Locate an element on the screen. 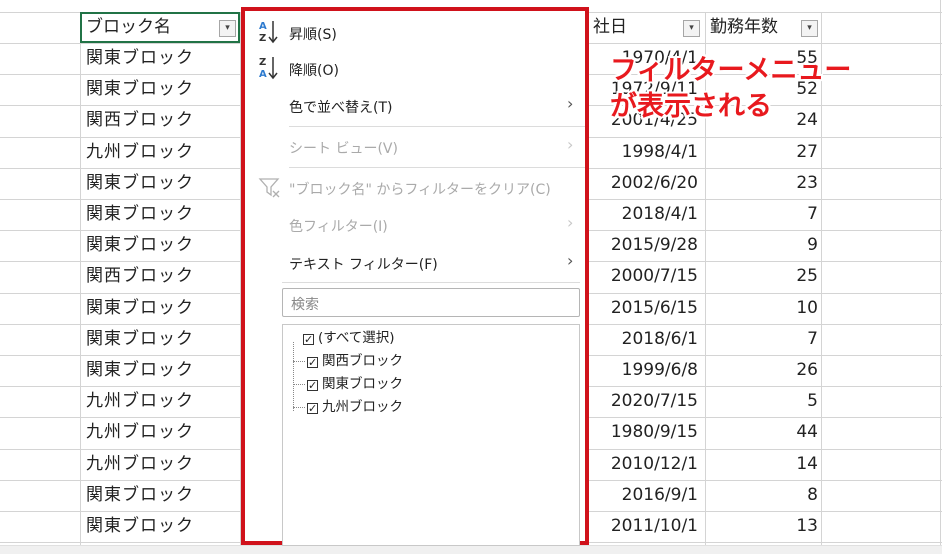 This screenshot has width=942, height=554. text-filter-label: テキスト フィルター(F) is located at coordinates (363, 265).